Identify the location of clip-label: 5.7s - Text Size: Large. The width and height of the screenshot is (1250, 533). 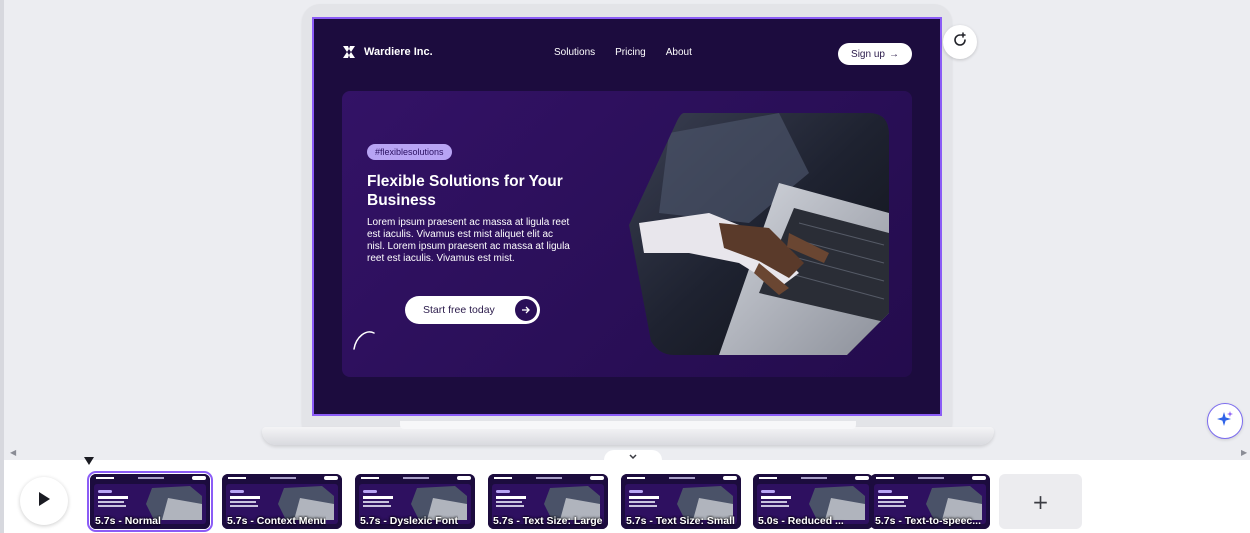
(548, 521).